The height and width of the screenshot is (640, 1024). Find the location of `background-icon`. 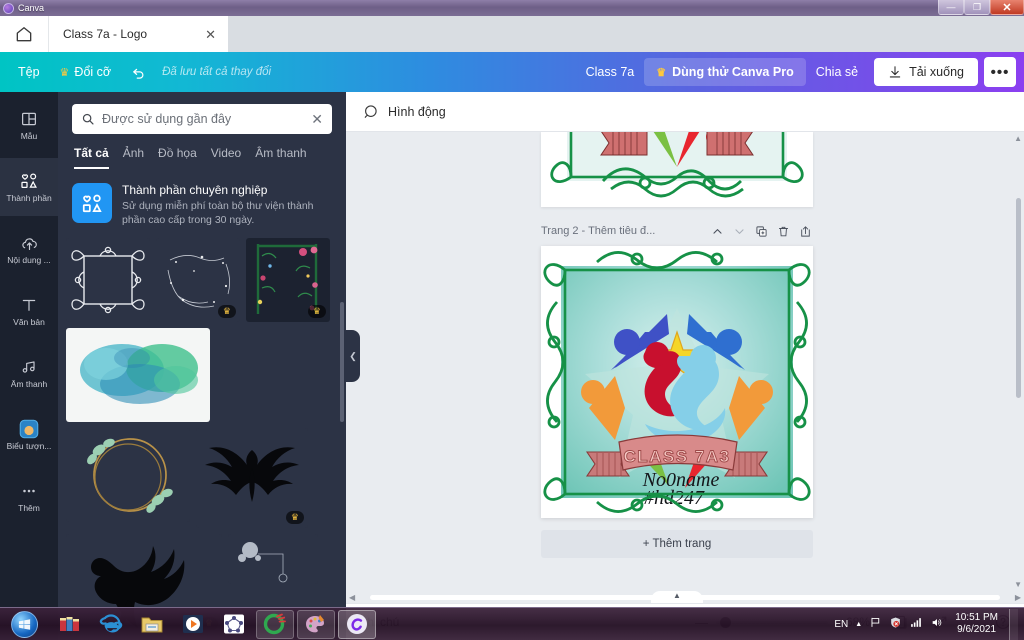

background-icon is located at coordinates (29, 429).